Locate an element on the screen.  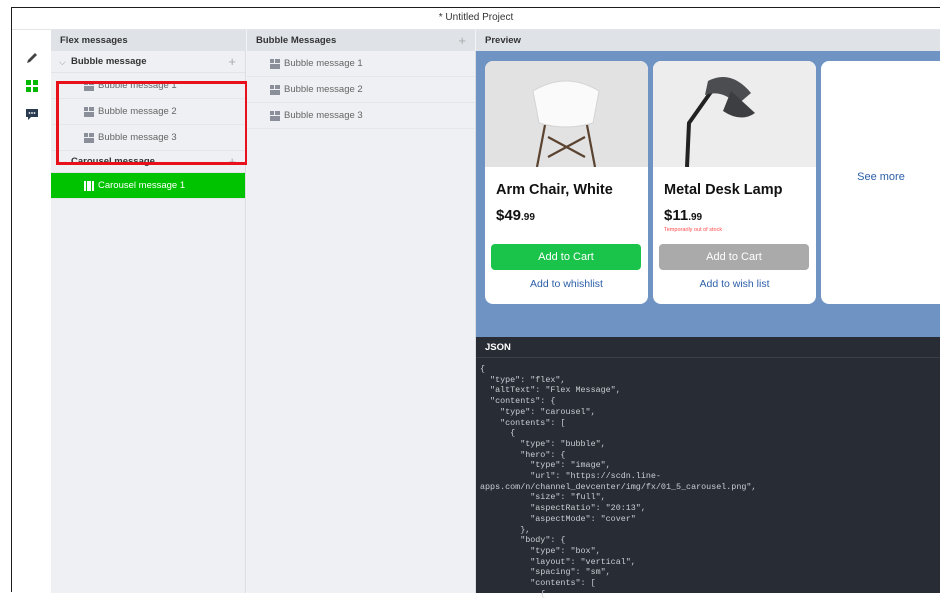
item-label: Carousel message 1 is located at coordinates (142, 185).